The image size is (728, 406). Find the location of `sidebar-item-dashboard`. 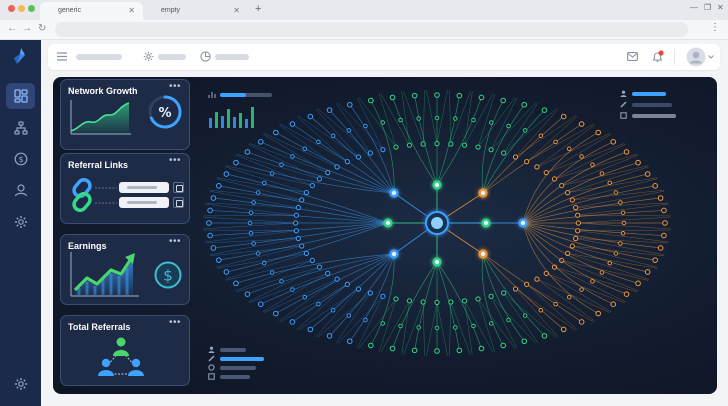

sidebar-item-dashboard is located at coordinates (20, 96).